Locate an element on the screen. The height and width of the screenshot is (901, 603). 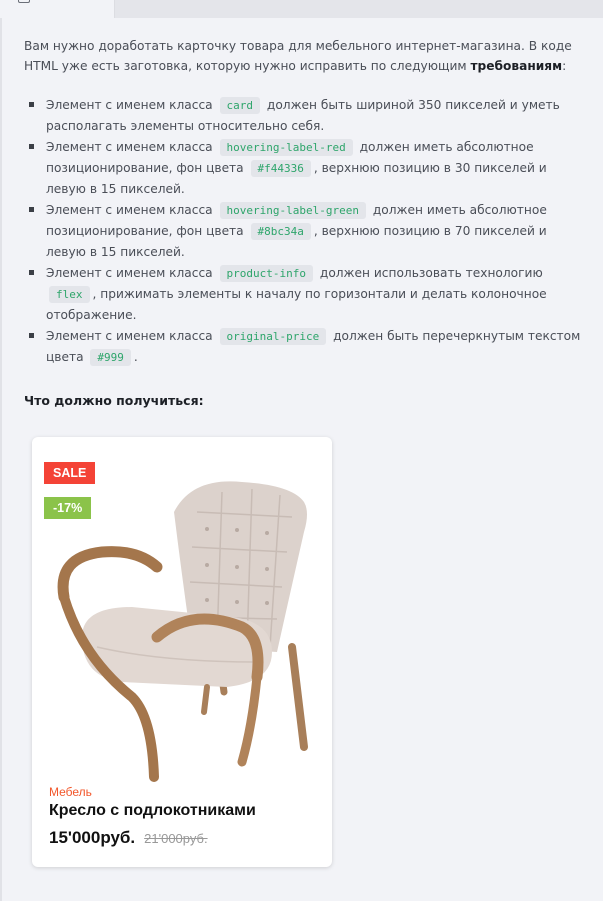
code-snippet: #f44336 is located at coordinates (280, 168).